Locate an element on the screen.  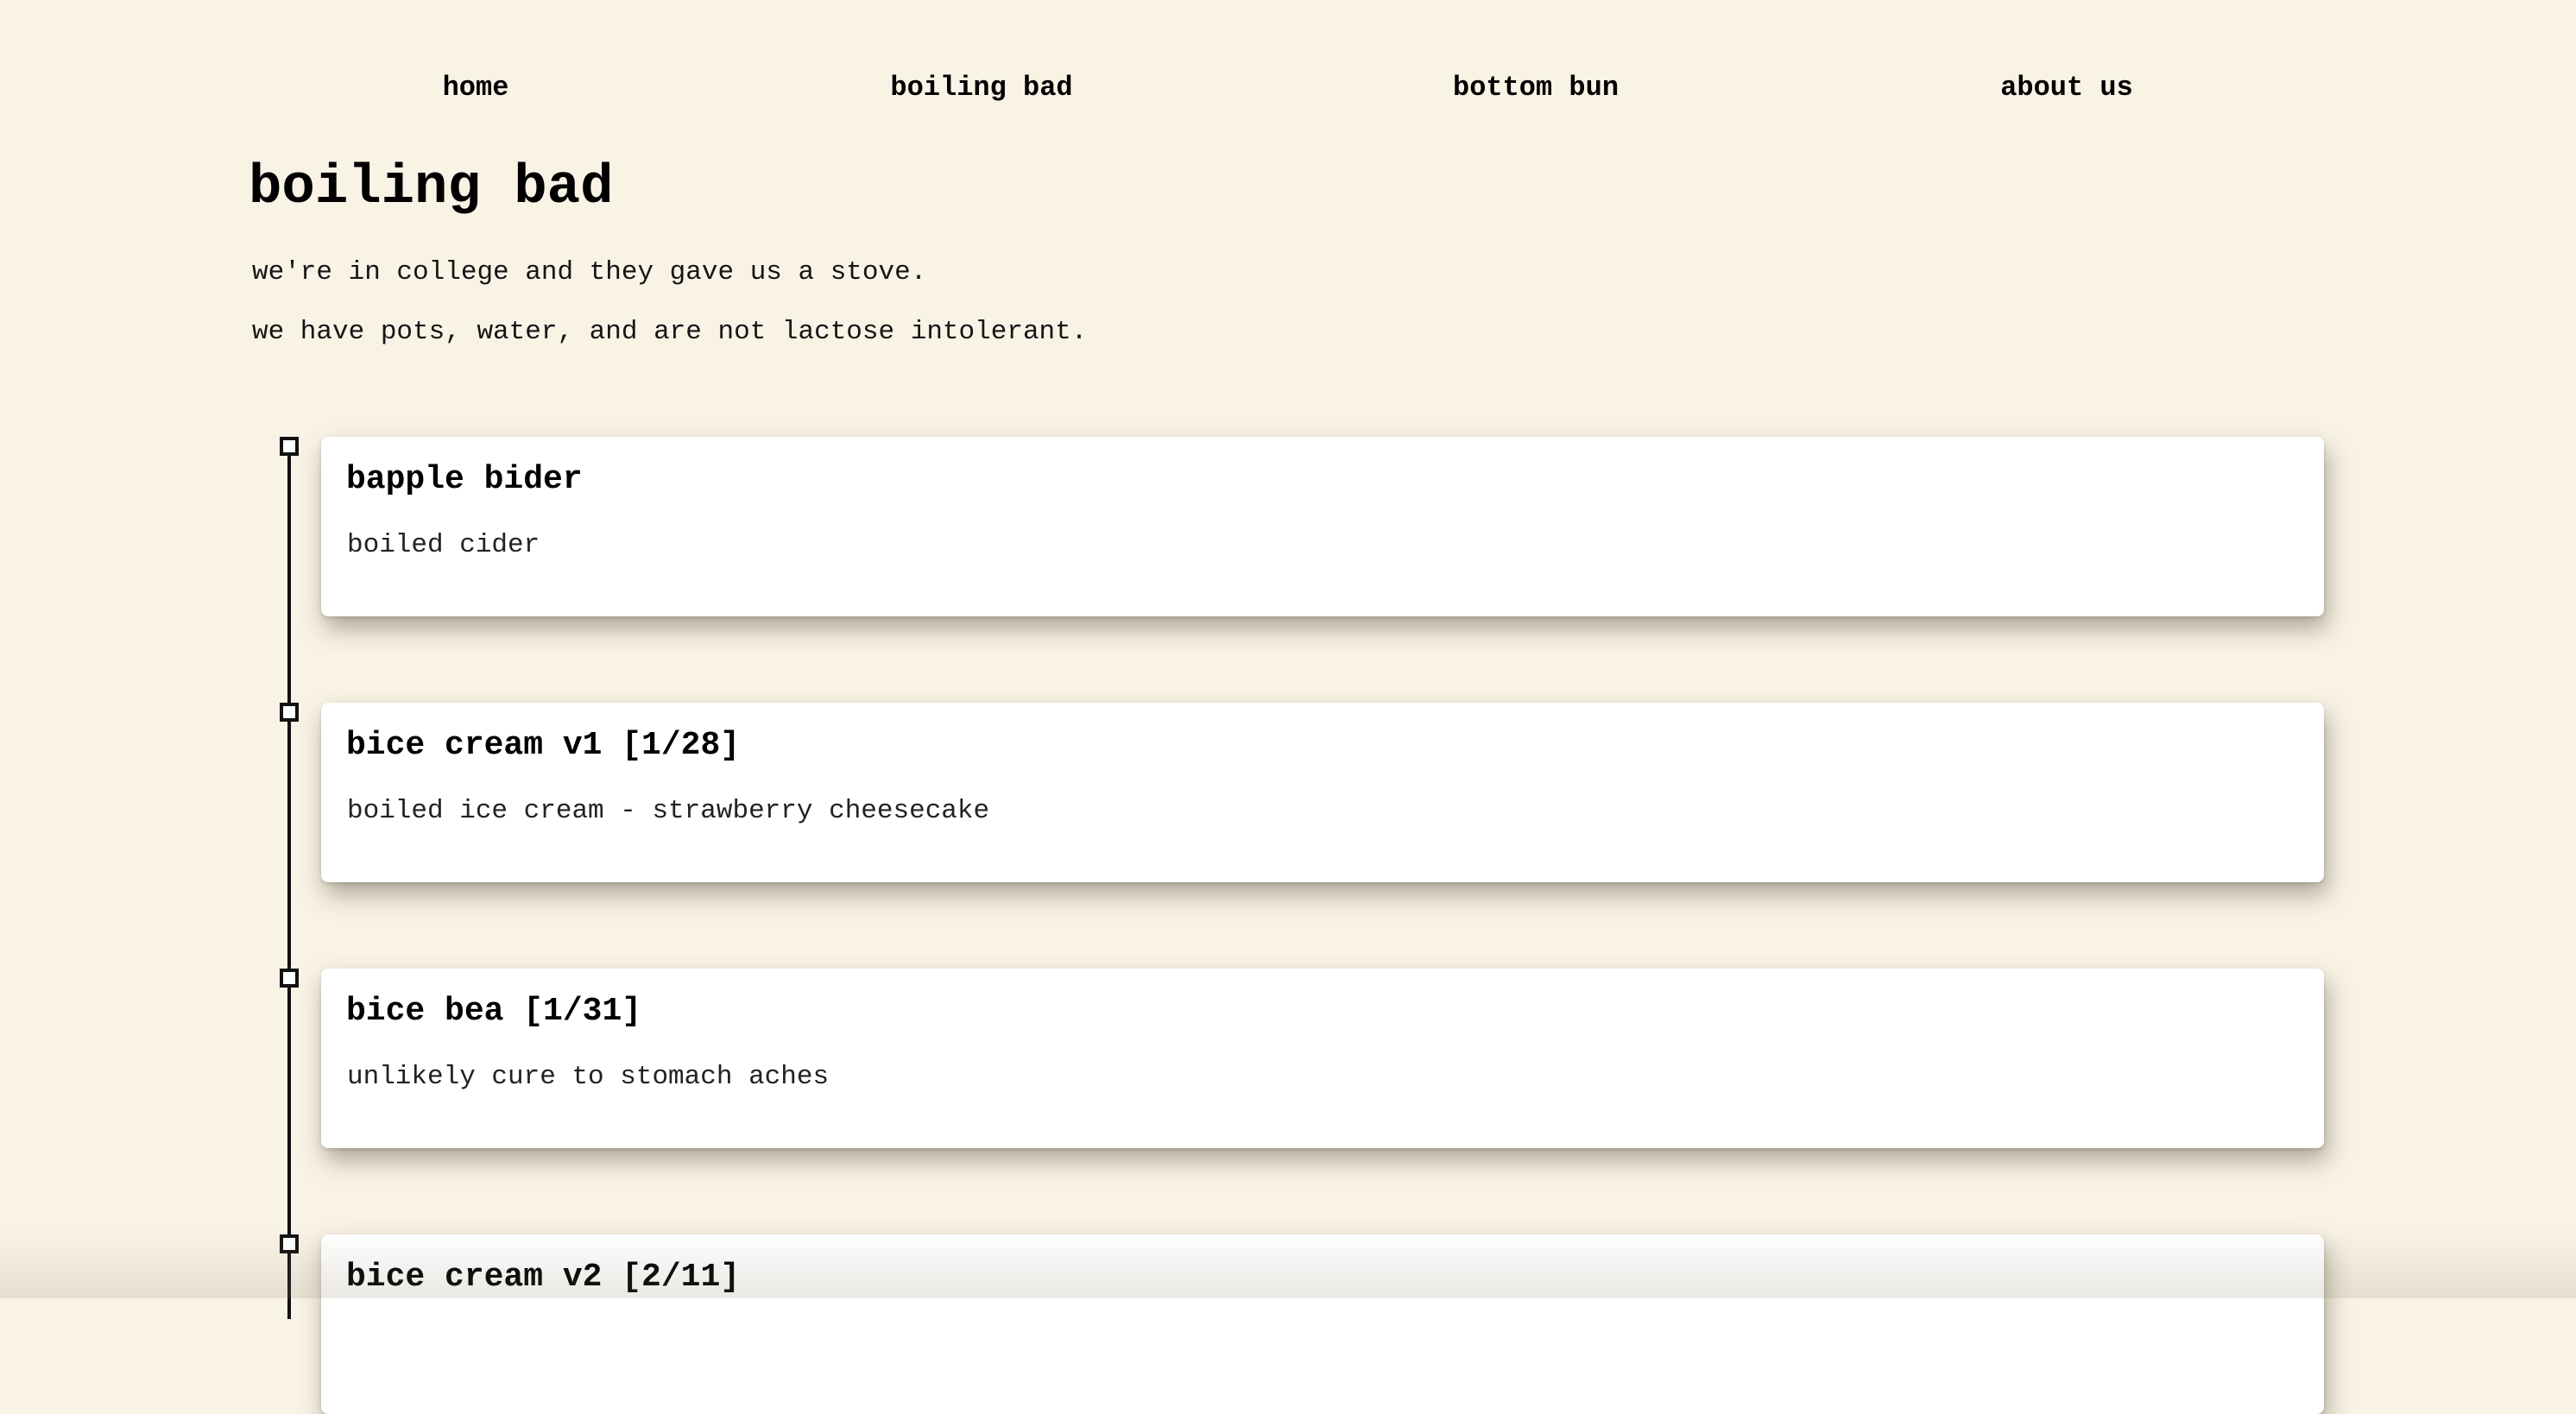
card-title: bice cream v2 [2/11] is located at coordinates (543, 1277).